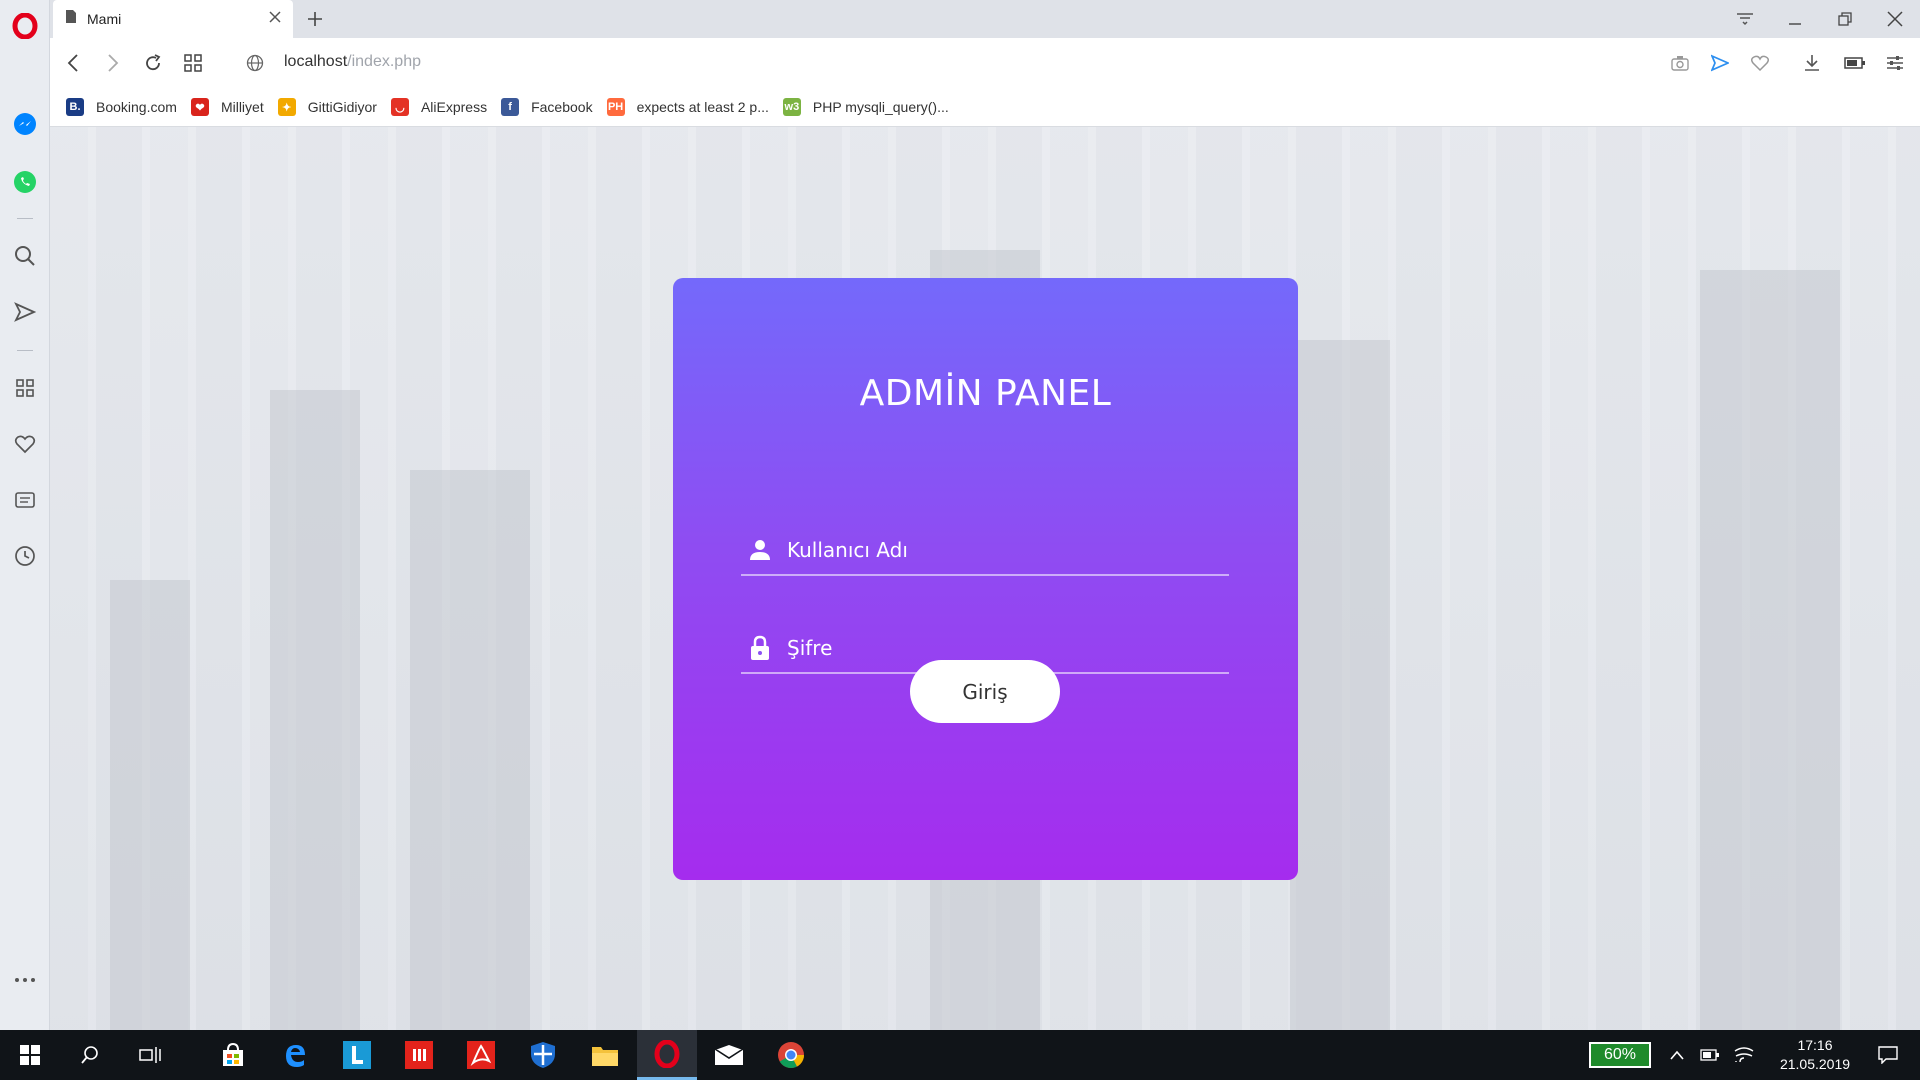 This screenshot has width=1920, height=1080. Describe the element at coordinates (173, 19) in the screenshot. I see `active-tab: Mami` at that location.